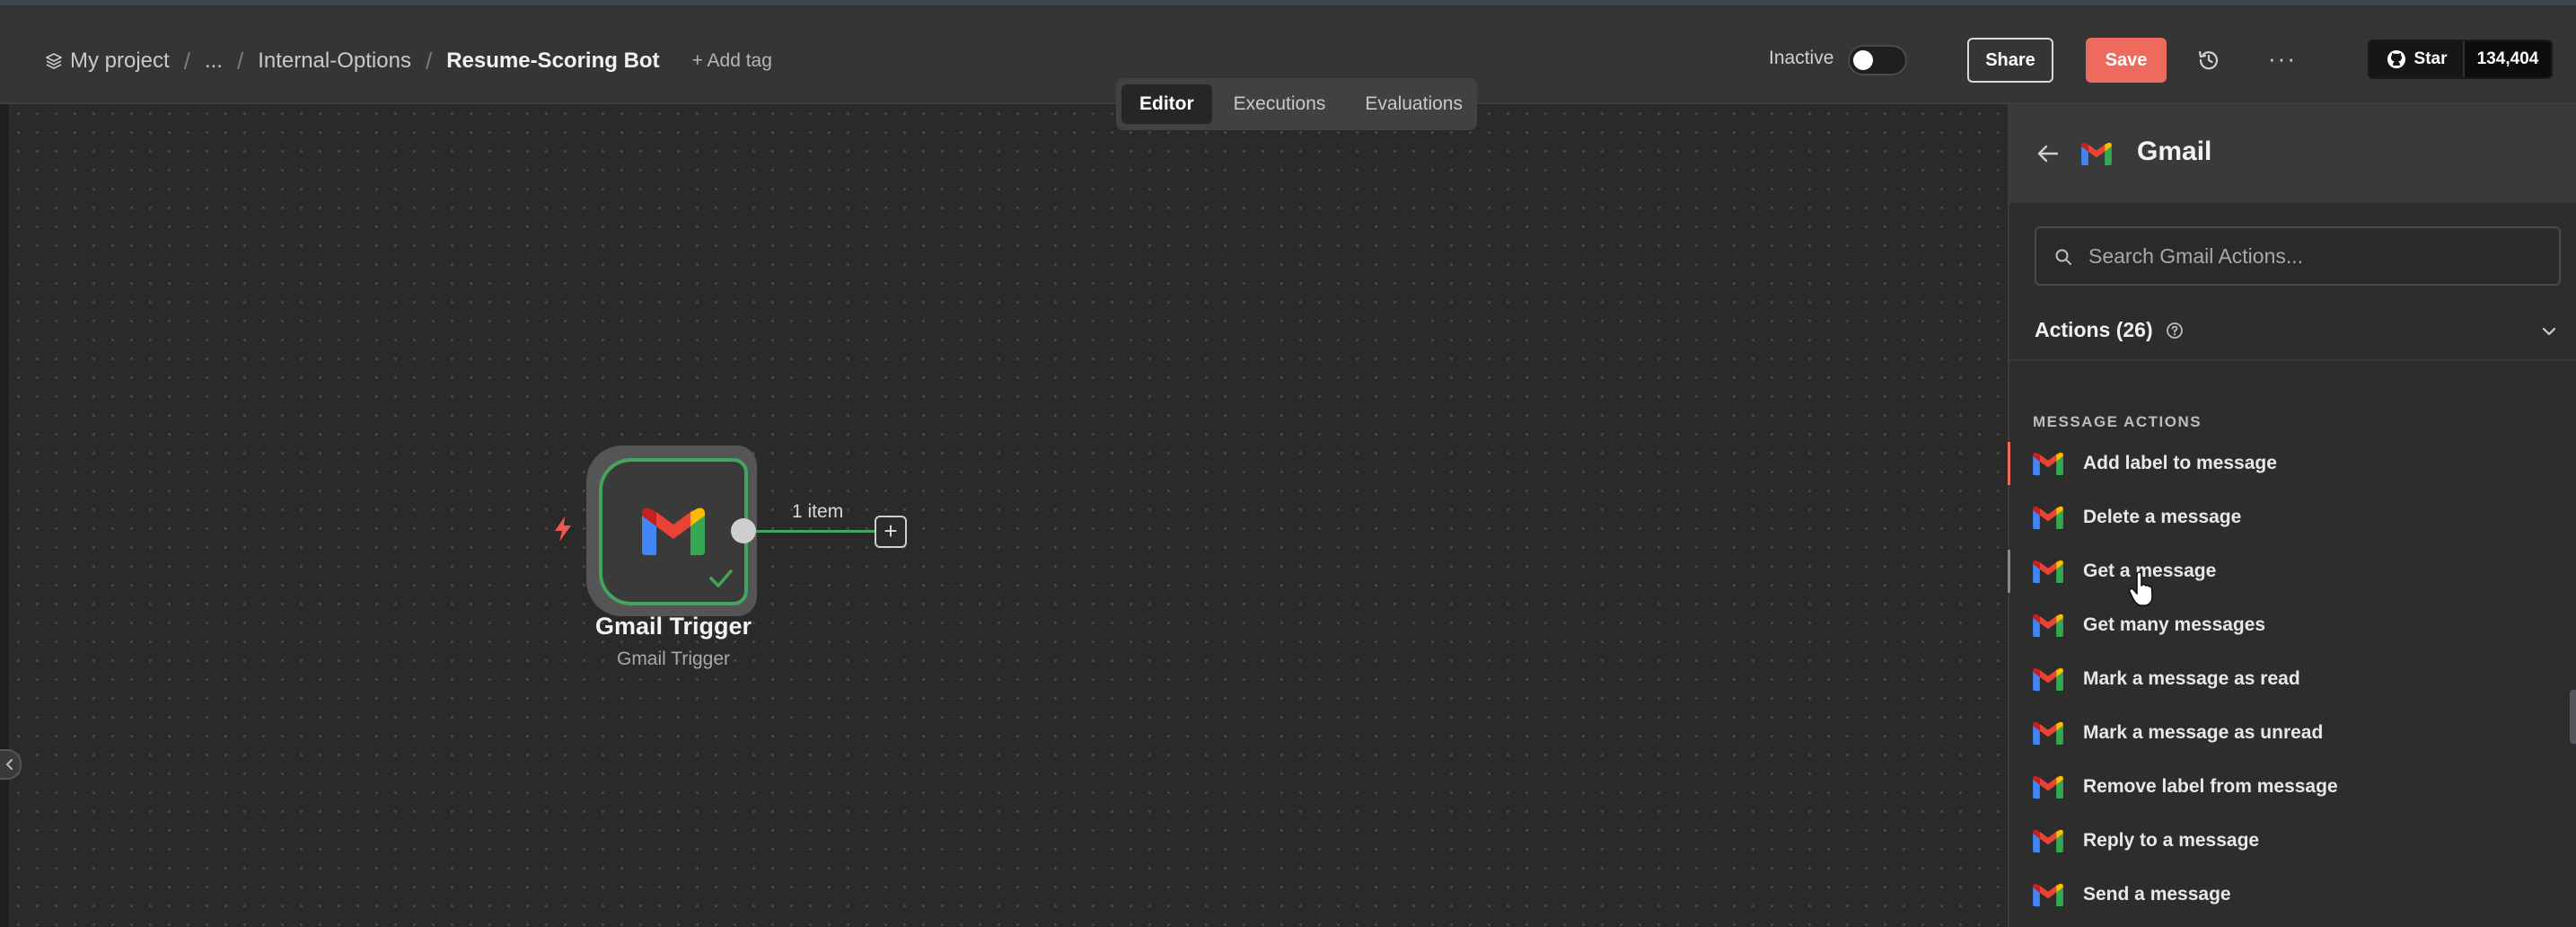 The width and height of the screenshot is (2576, 927). What do you see at coordinates (2203, 733) in the screenshot?
I see `action-label: Mark a message as unread` at bounding box center [2203, 733].